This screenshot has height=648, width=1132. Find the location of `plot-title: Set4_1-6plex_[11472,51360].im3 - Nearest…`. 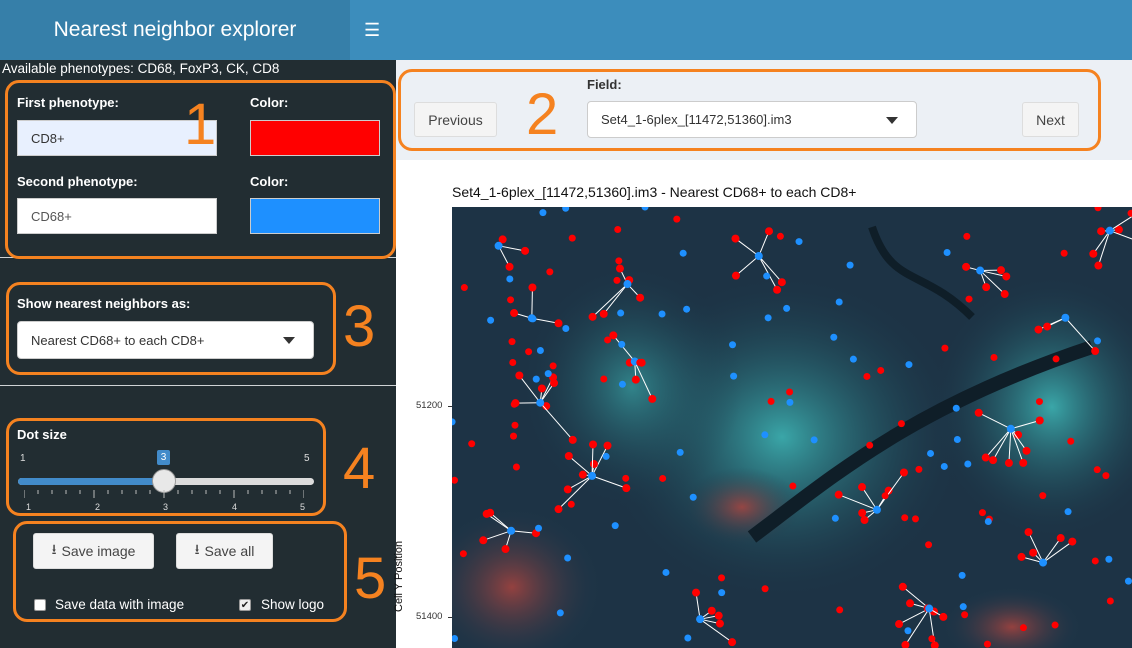

plot-title: Set4_1-6plex_[11472,51360].im3 - Nearest… is located at coordinates (654, 192).